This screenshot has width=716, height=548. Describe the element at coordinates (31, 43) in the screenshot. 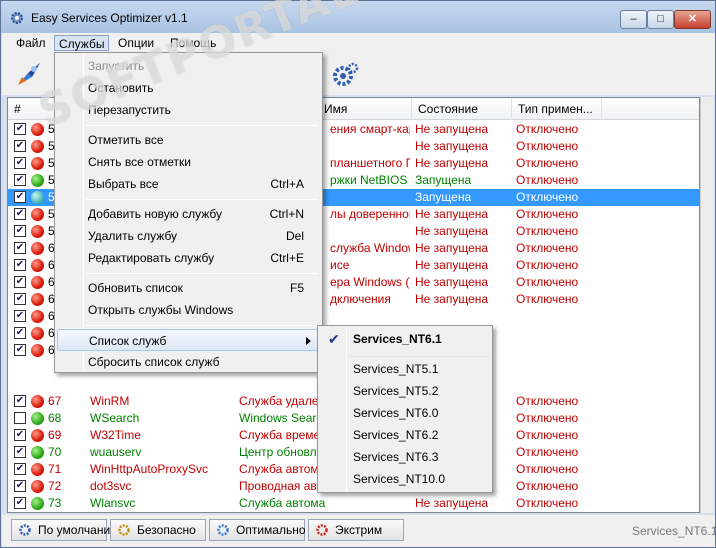

I see `menu-file: Файл` at that location.